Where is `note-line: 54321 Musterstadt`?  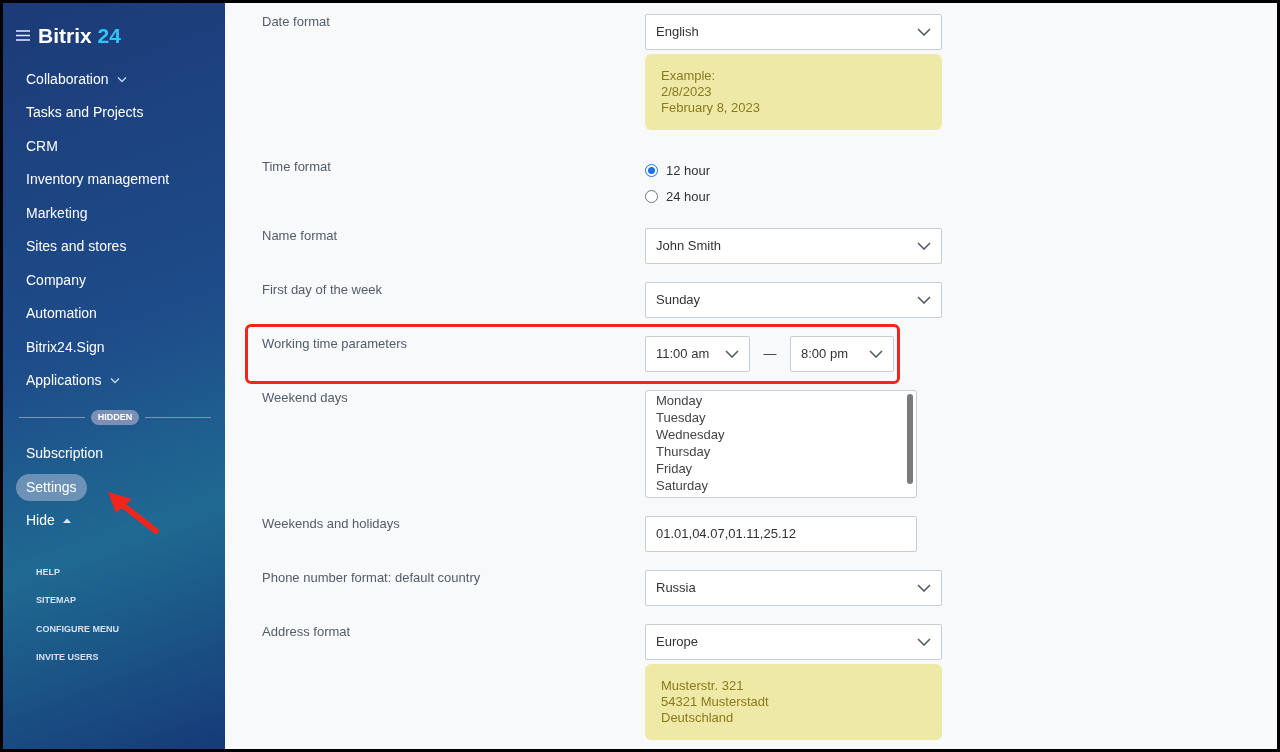
note-line: 54321 Musterstadt is located at coordinates (715, 702).